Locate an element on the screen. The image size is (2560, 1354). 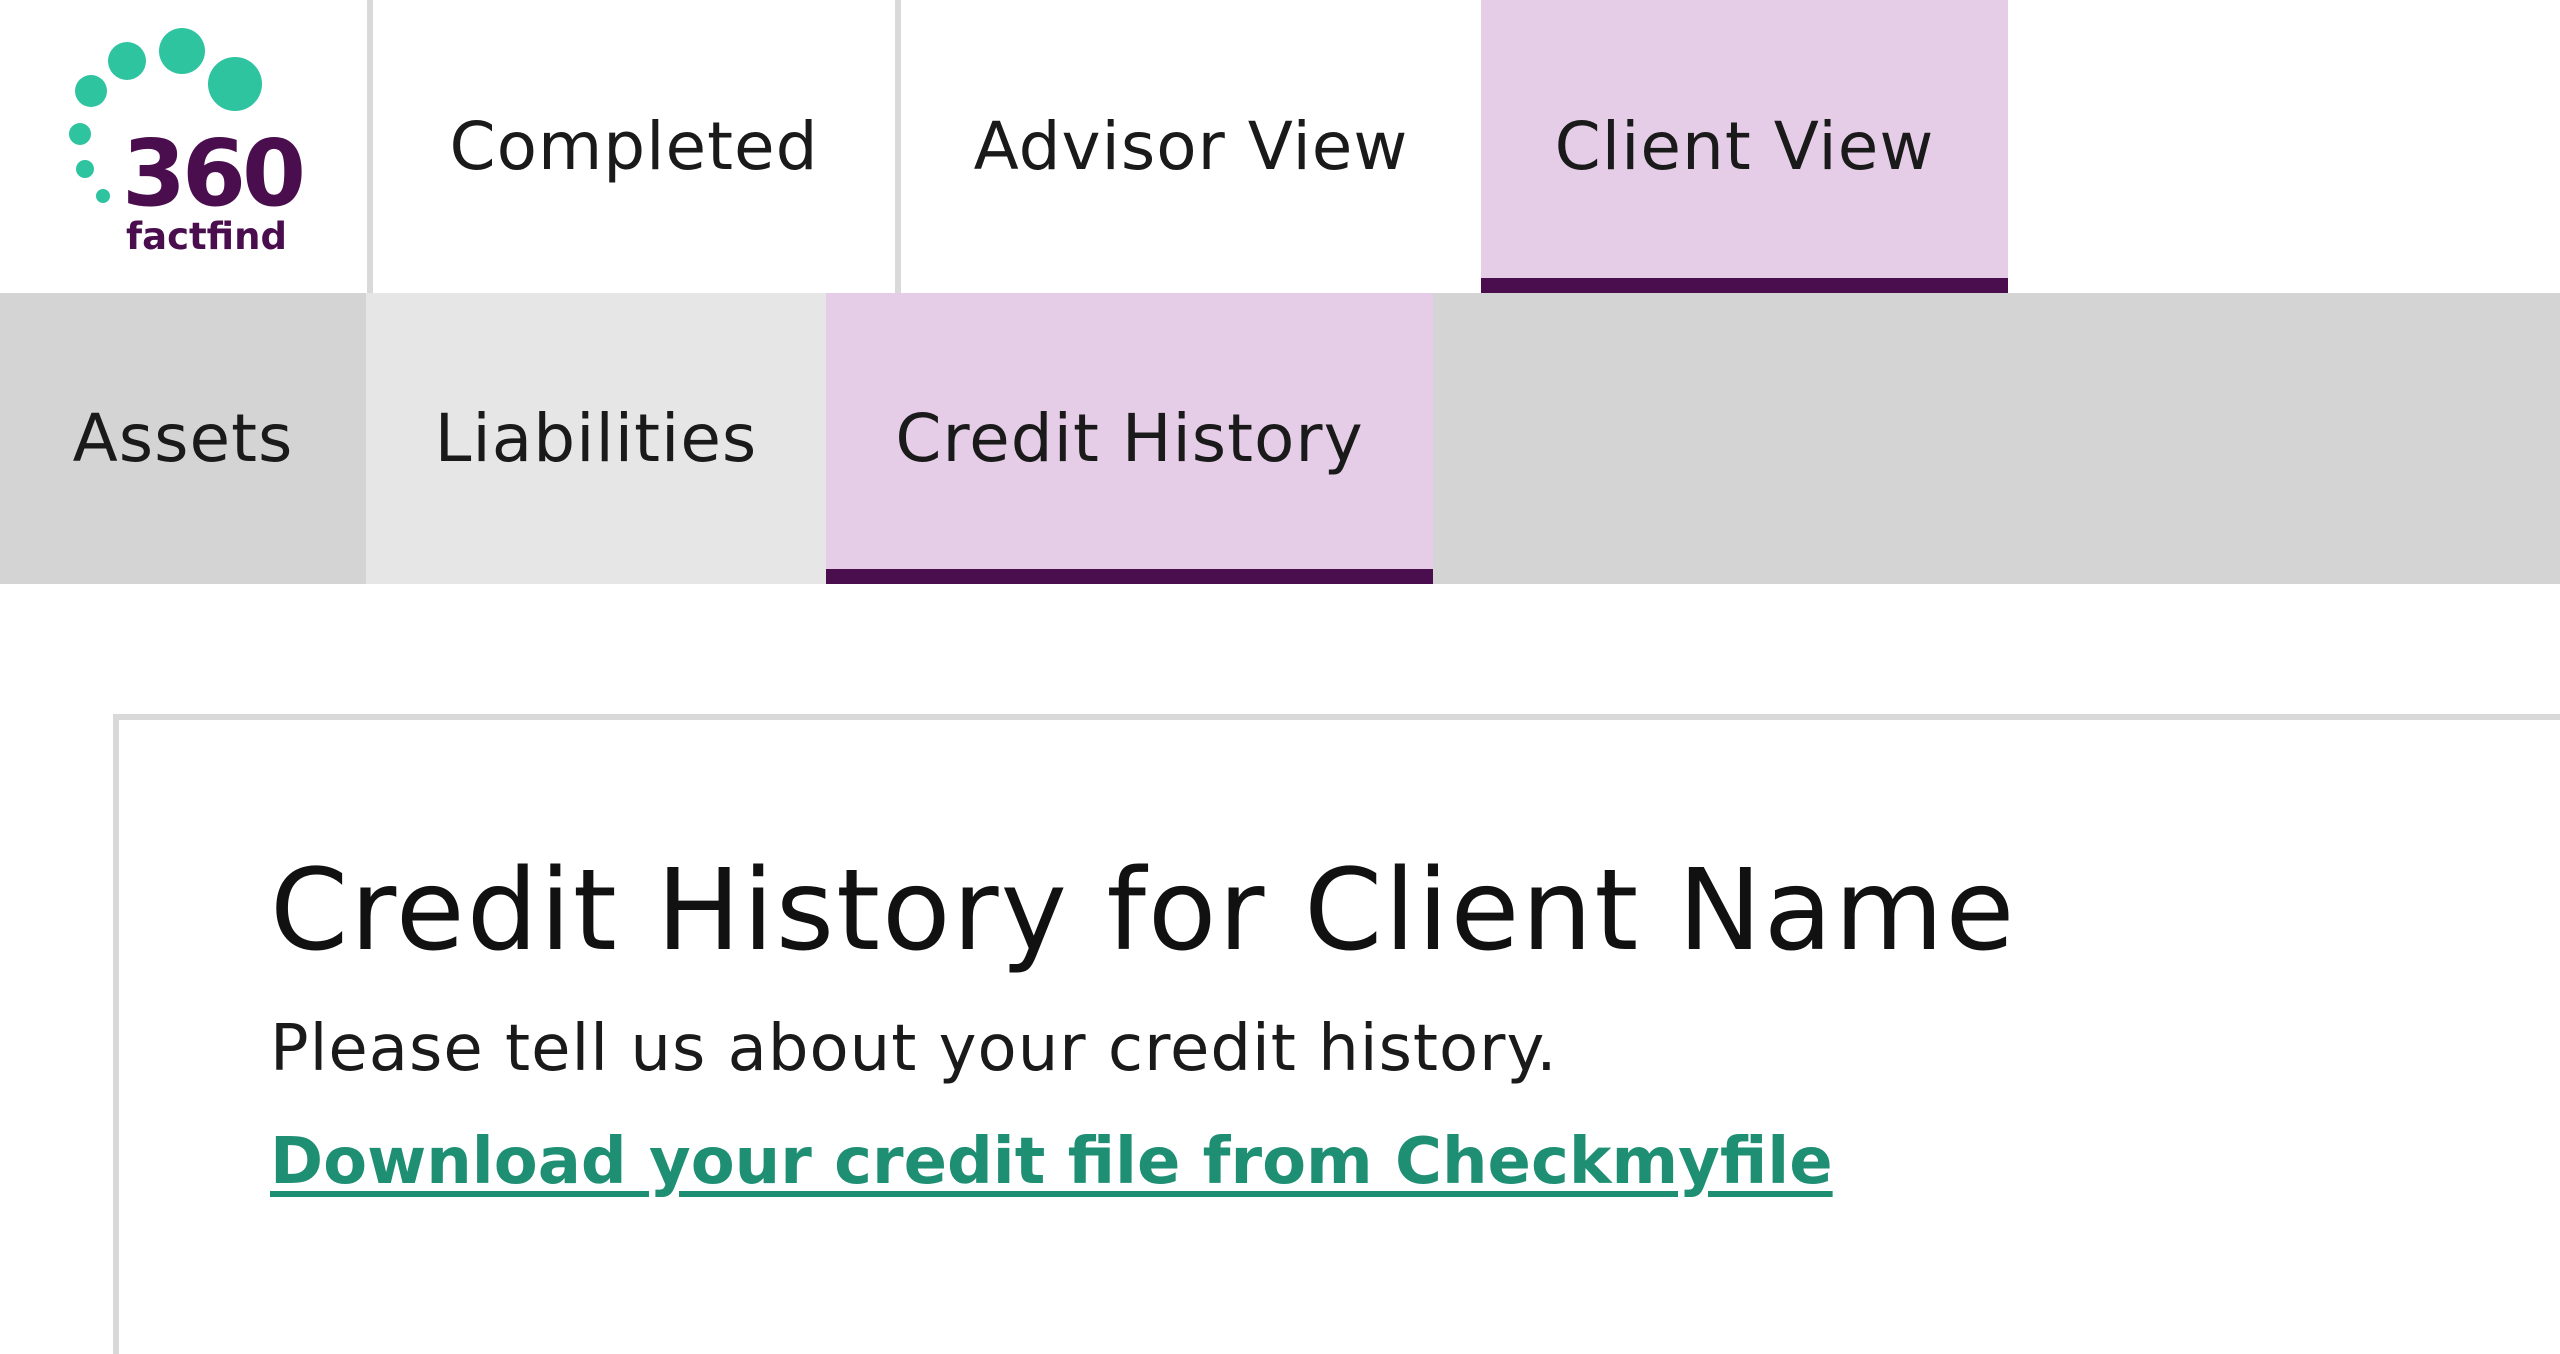
tab-advisor-view: Advisor View is located at coordinates (1191, 146).